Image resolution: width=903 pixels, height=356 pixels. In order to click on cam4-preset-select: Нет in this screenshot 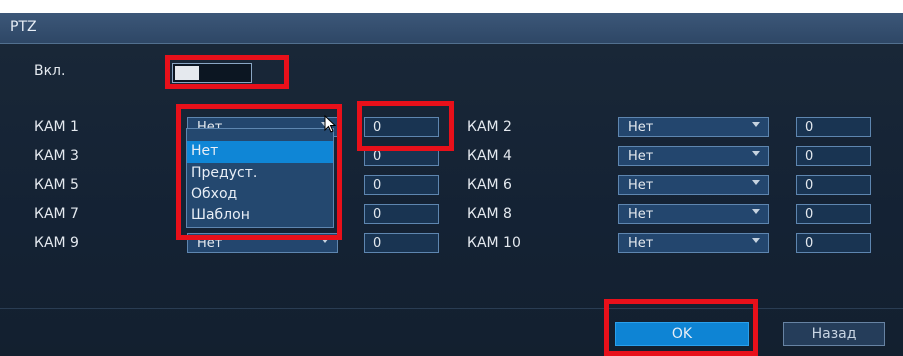, I will do `click(693, 156)`.